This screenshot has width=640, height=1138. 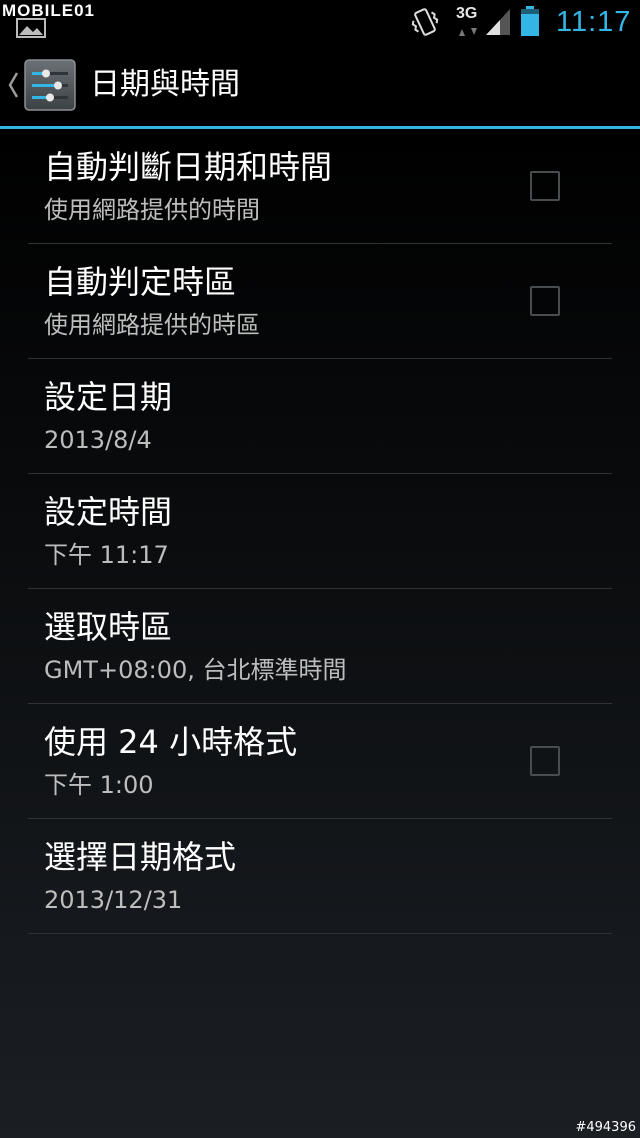 What do you see at coordinates (320, 646) in the screenshot?
I see `pref-select-time-zone: 選取時區 GMT+08:00, 台北標準時間` at bounding box center [320, 646].